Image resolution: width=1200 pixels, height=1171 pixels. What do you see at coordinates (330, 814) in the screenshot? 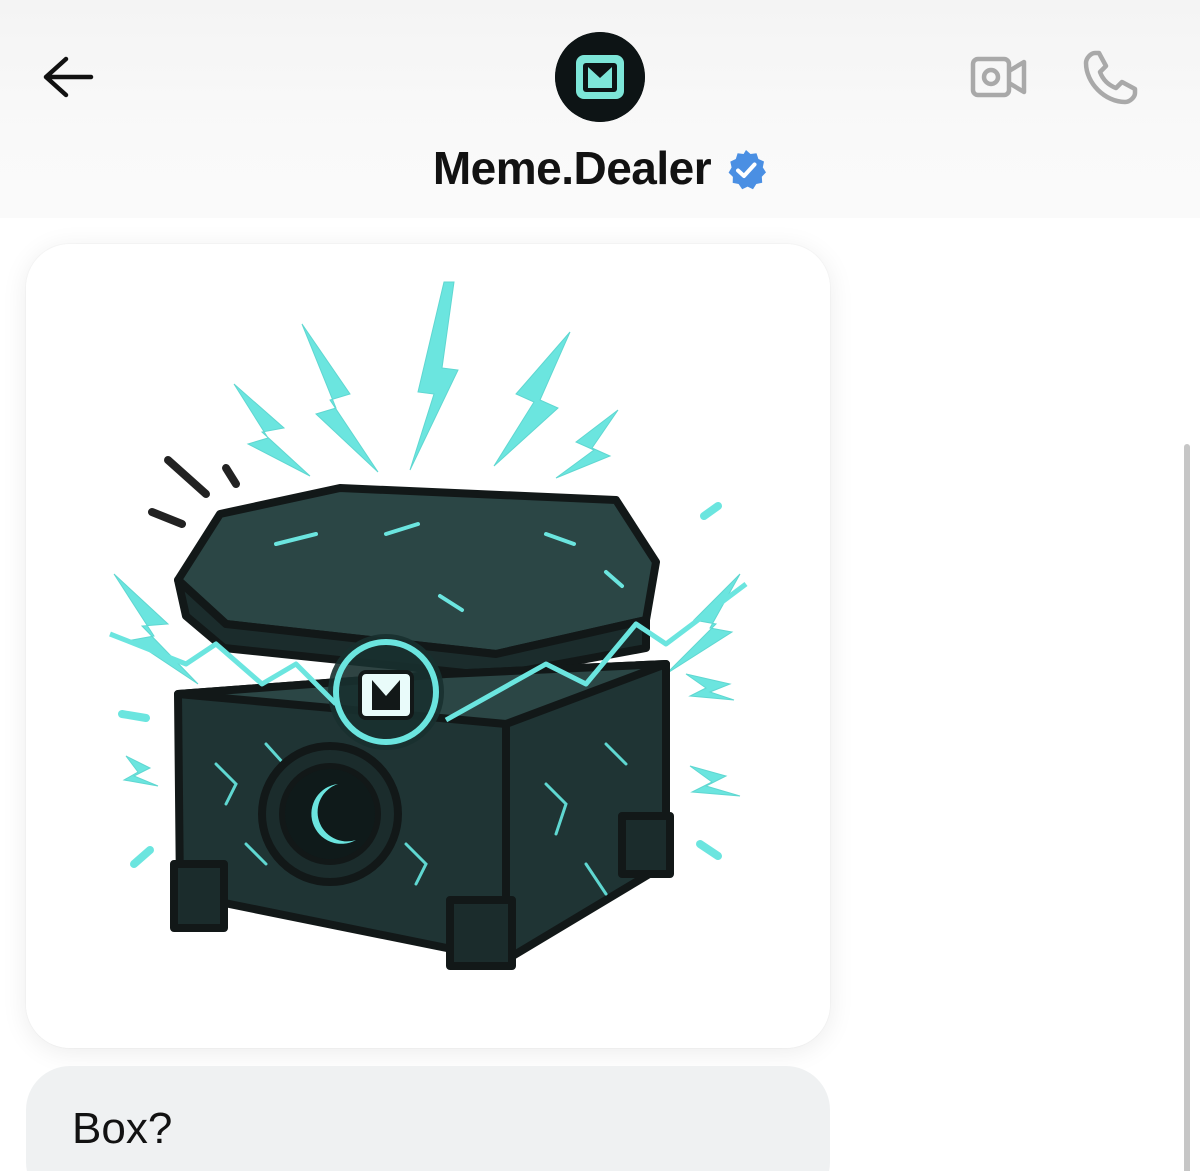
I see `chest-lock` at bounding box center [330, 814].